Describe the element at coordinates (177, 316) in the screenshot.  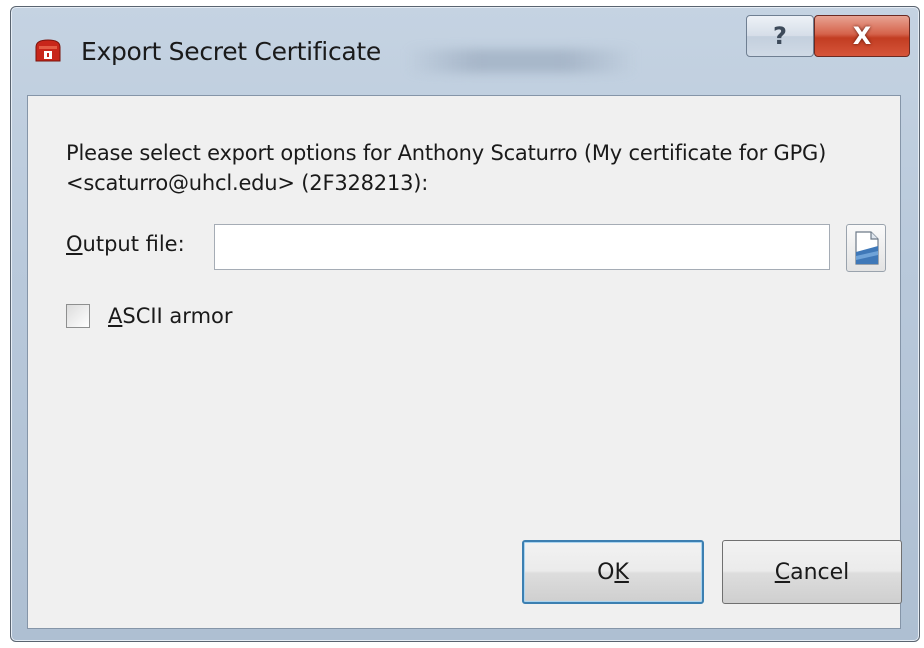
I see `ascii-armor-label-text: SCII armor` at that location.